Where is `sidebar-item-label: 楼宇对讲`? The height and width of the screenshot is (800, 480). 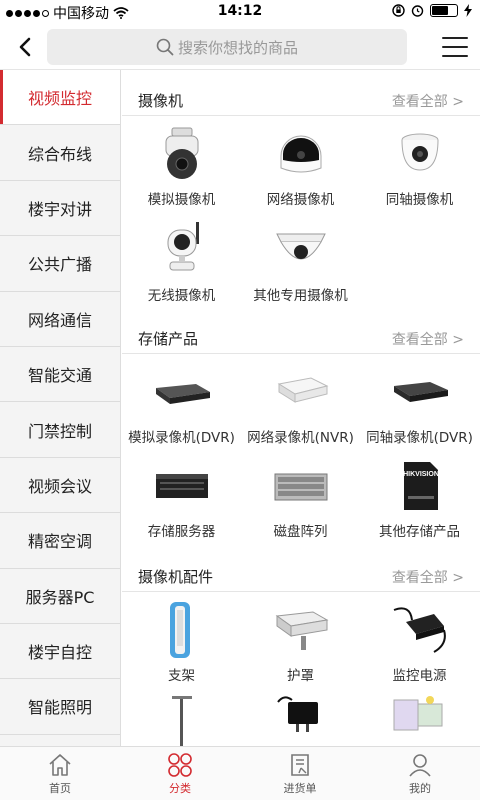 sidebar-item-label: 楼宇对讲 is located at coordinates (59, 209).